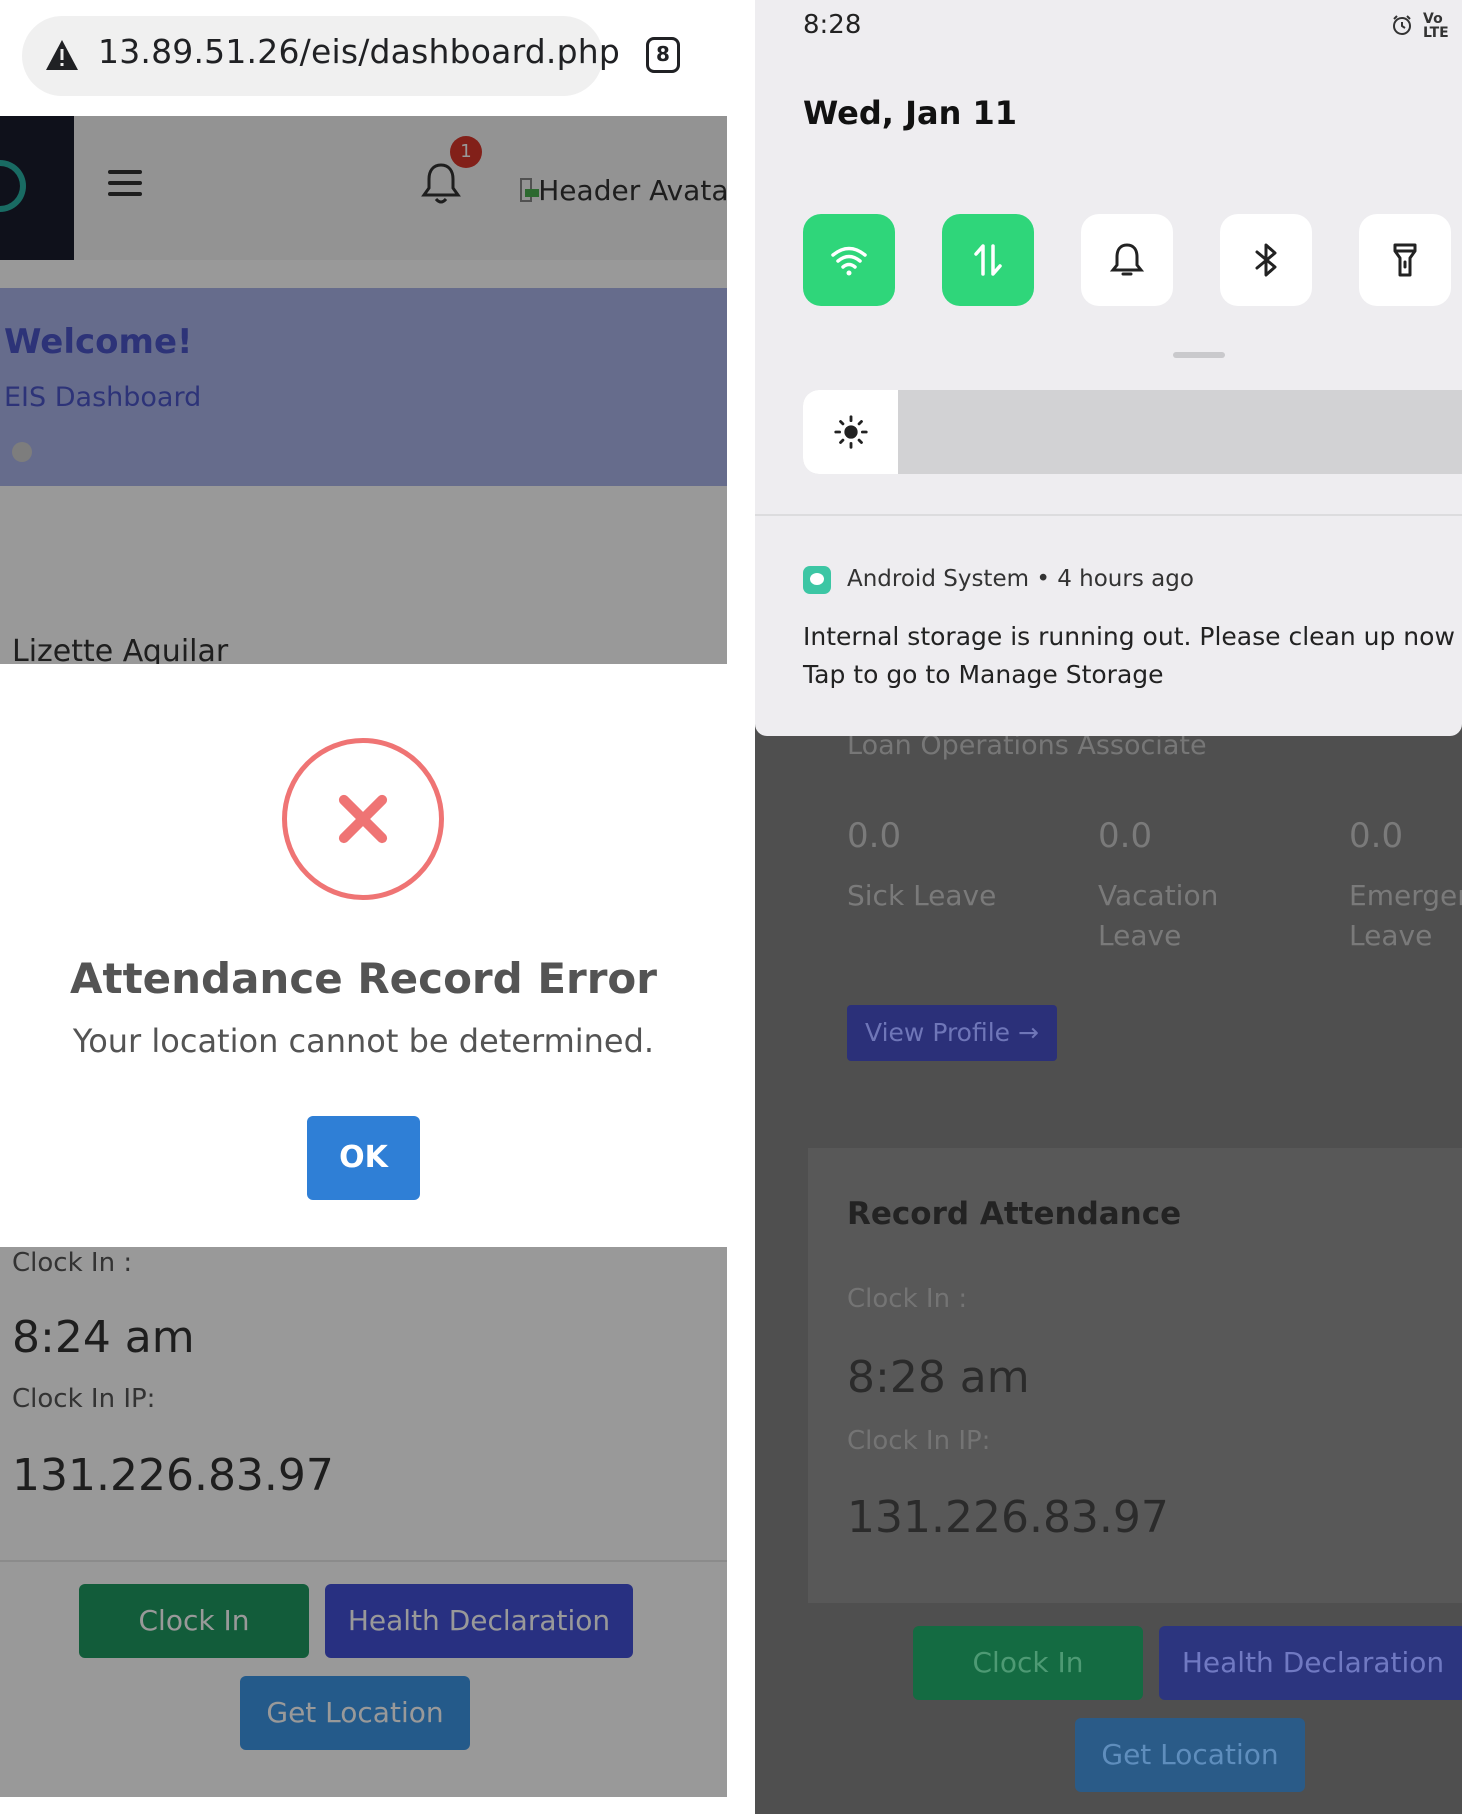  I want to click on shade-expand-handle, so click(1199, 355).